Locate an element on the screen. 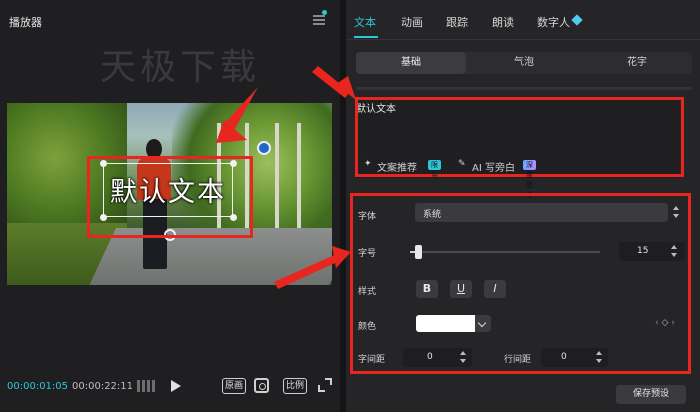 This screenshot has width=700, height=412. italic-button: I is located at coordinates (495, 289).